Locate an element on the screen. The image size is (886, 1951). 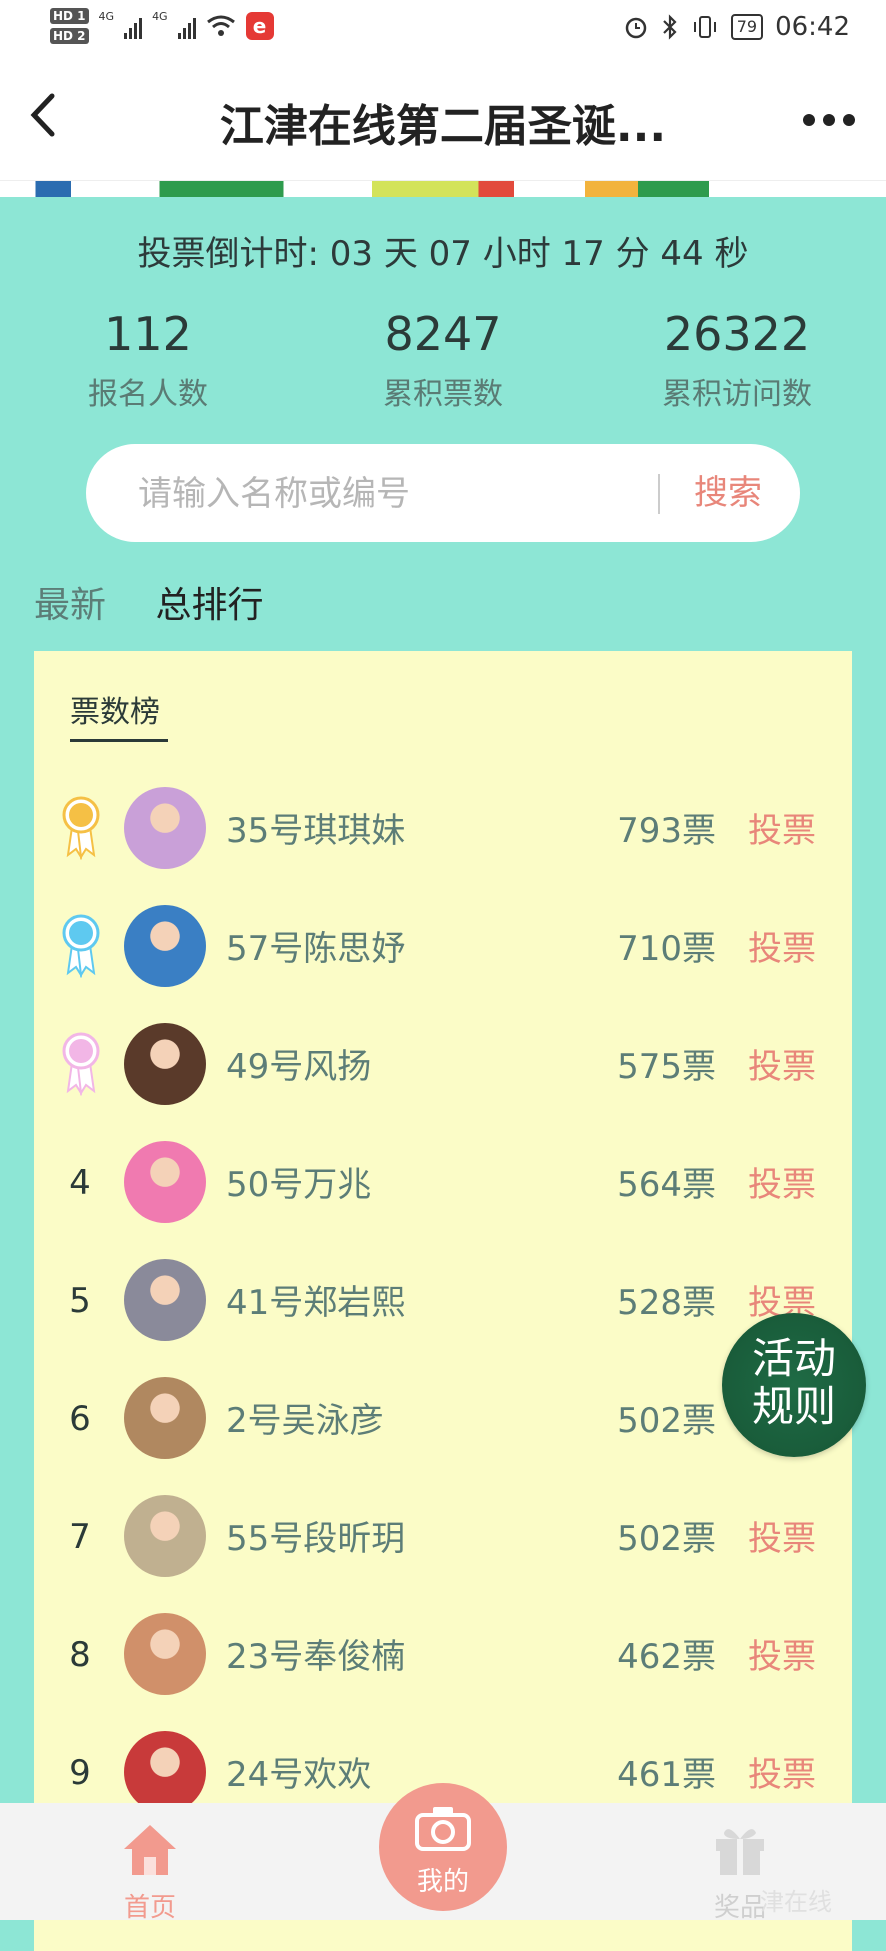
rank-number: 4 is located at coordinates (80, 1183).